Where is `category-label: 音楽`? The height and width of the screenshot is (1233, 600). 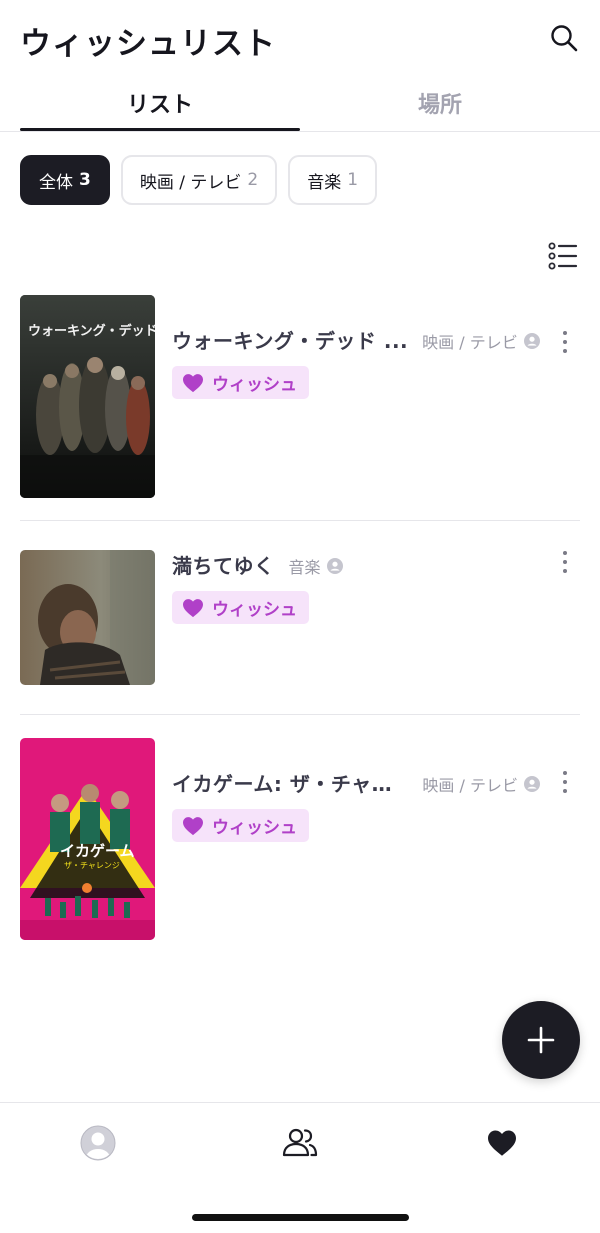
category-label: 音楽 is located at coordinates (304, 567).